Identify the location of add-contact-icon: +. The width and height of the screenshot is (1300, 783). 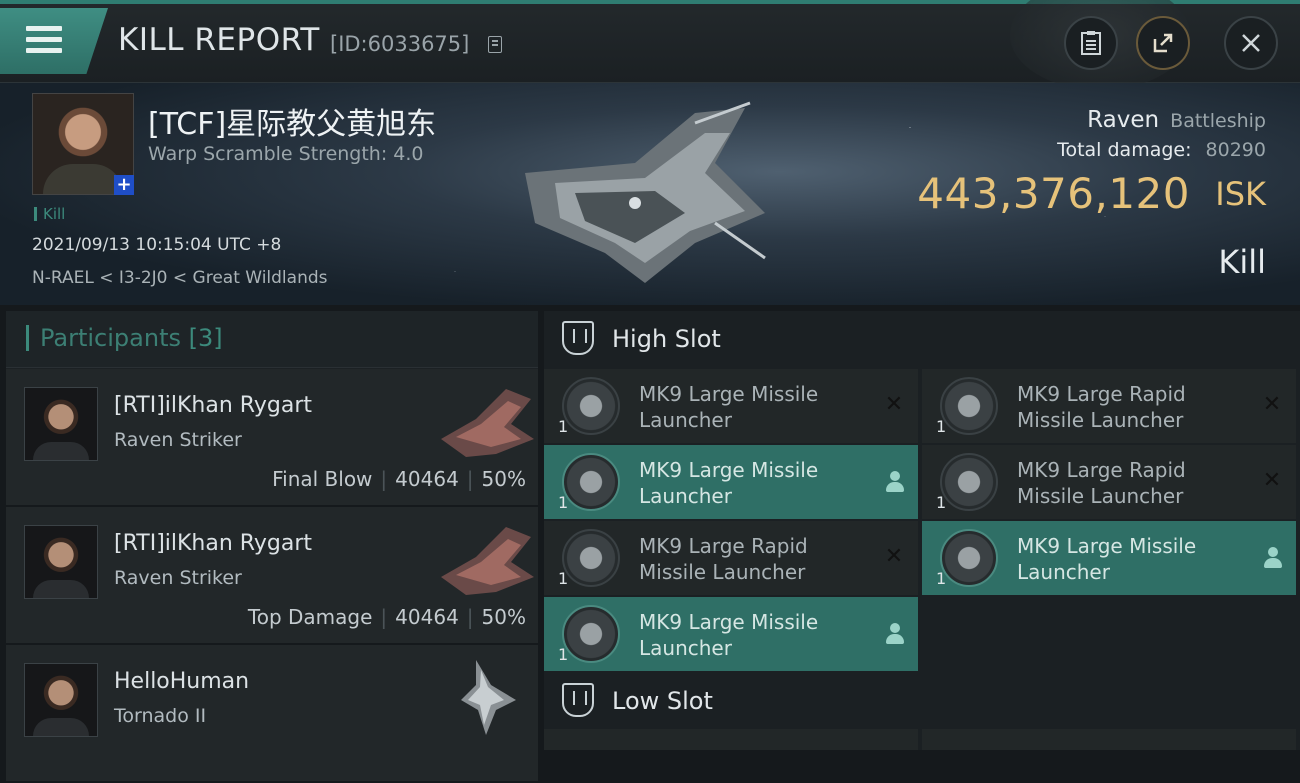
(124, 185).